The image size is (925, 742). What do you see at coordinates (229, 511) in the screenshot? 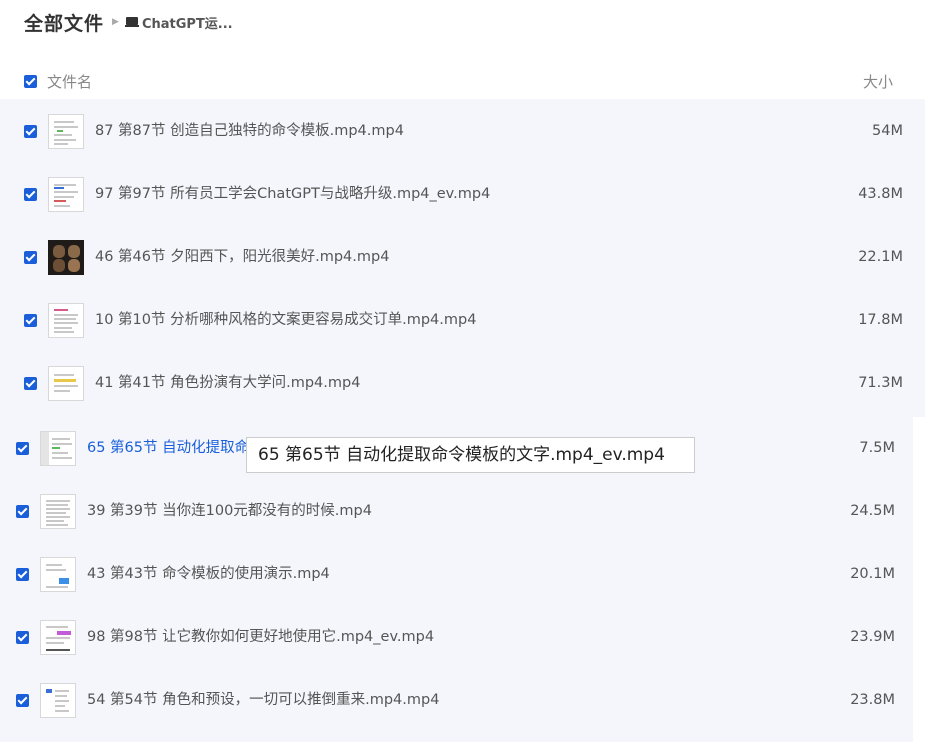
I see `file-name: 39 第39节 当你连100元都没有的时候.mp4` at bounding box center [229, 511].